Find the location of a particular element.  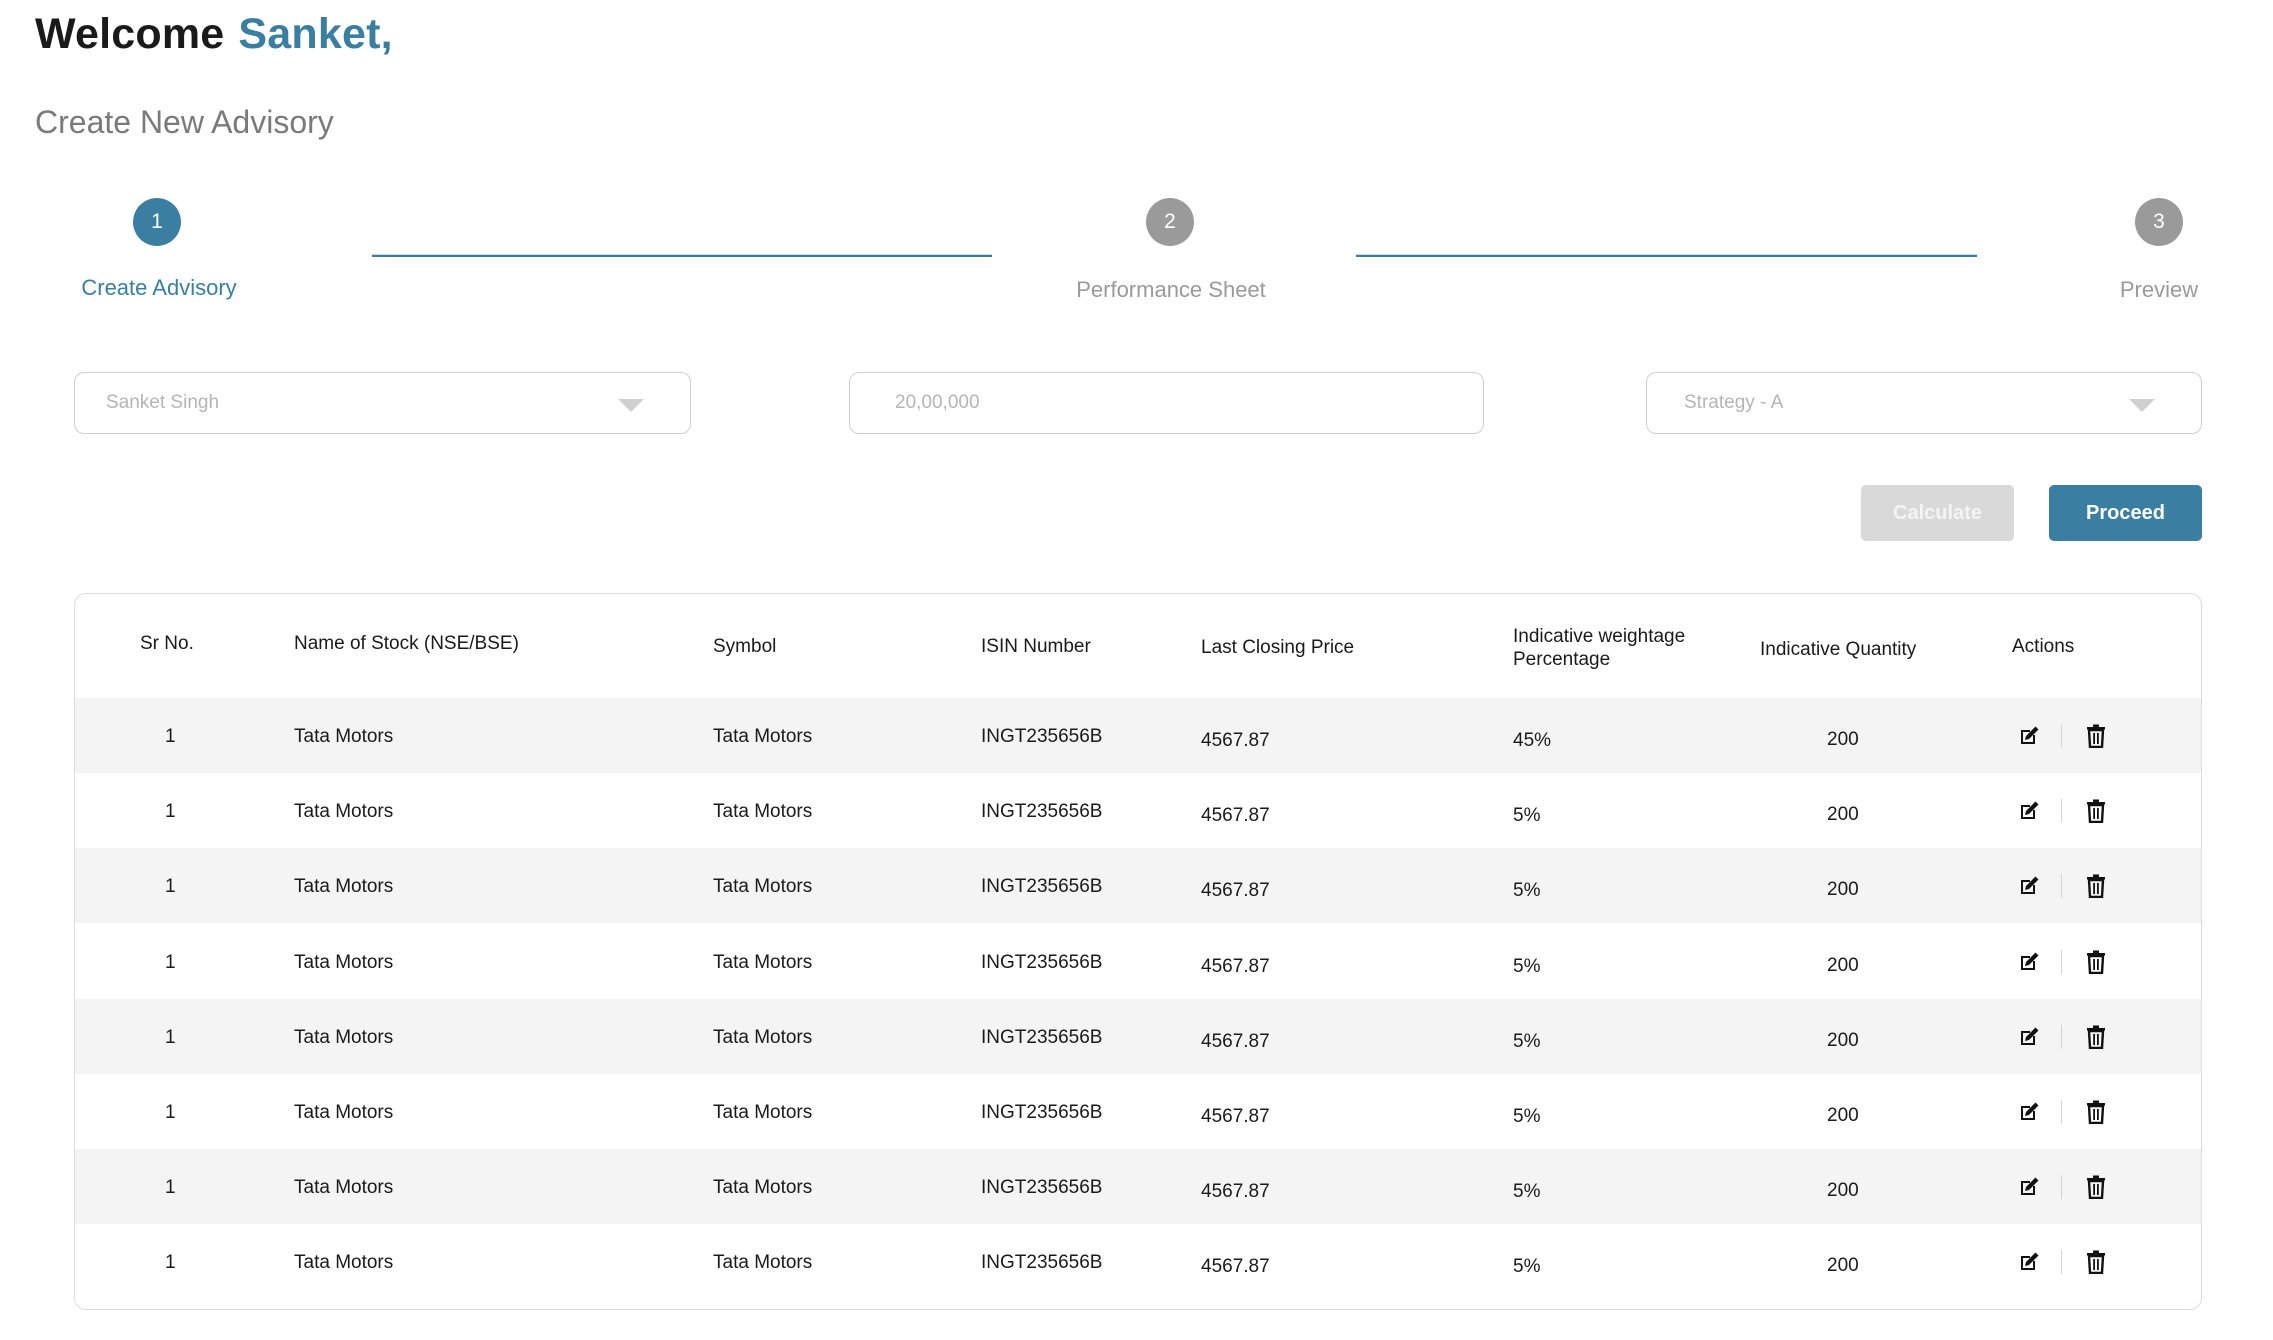

client-select: Sanket Singh is located at coordinates (382, 403).